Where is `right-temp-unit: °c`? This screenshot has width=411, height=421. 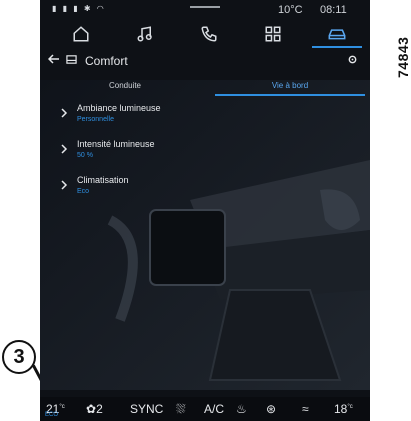 right-temp-unit: °c is located at coordinates (350, 407).